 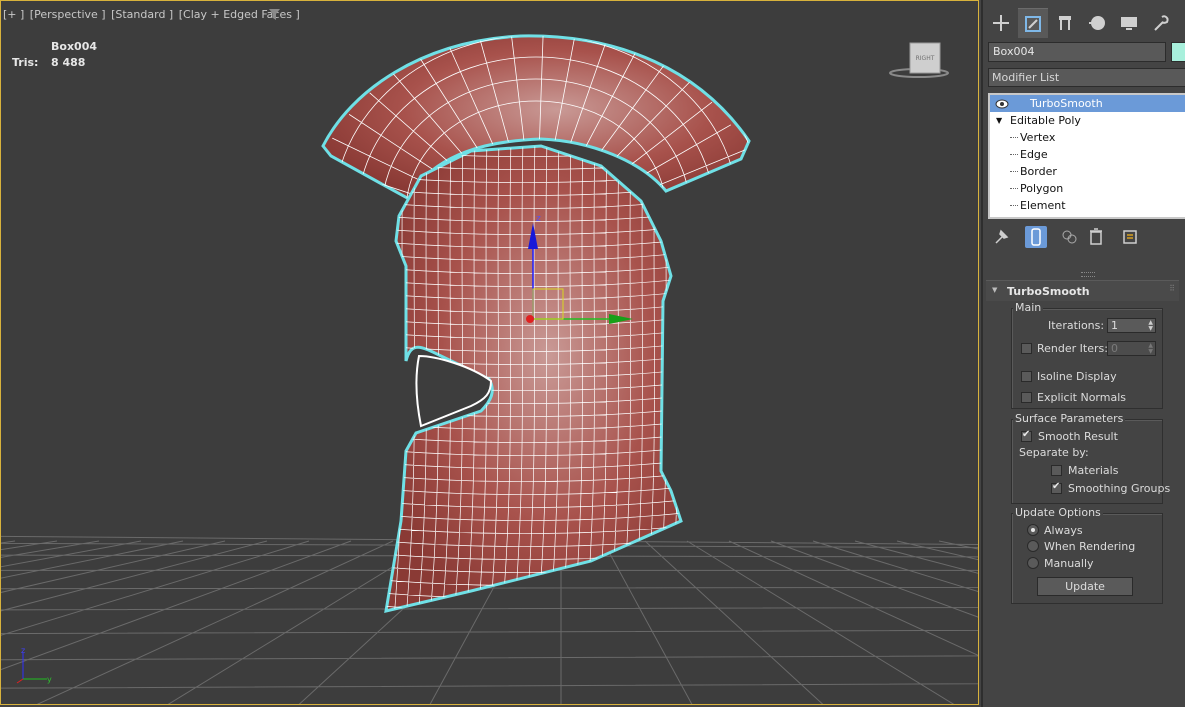 What do you see at coordinates (1114, 325) in the screenshot?
I see `iterations-value: 1` at bounding box center [1114, 325].